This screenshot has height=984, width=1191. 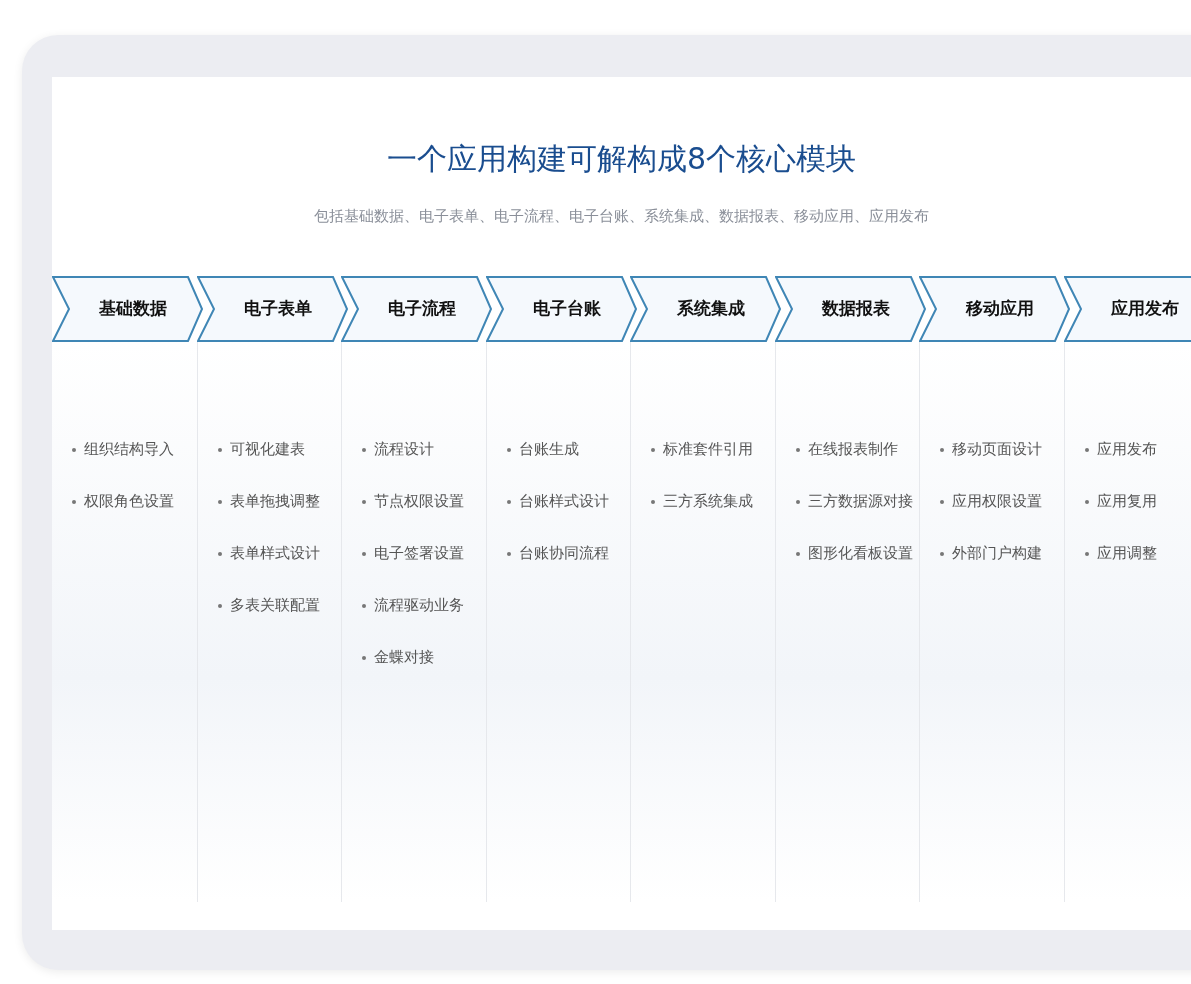 I want to click on feature-item: 应用复用, so click(x=1126, y=502).